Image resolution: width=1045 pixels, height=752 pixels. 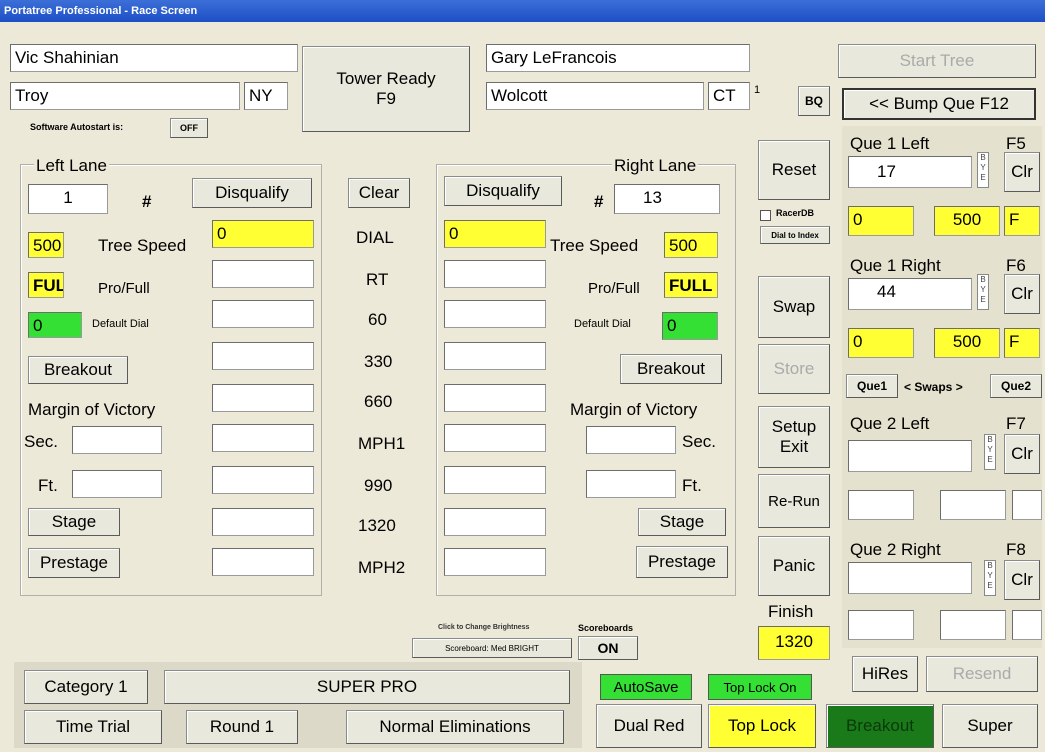 What do you see at coordinates (495, 234) in the screenshot?
I see `right-dial-time-field: 0` at bounding box center [495, 234].